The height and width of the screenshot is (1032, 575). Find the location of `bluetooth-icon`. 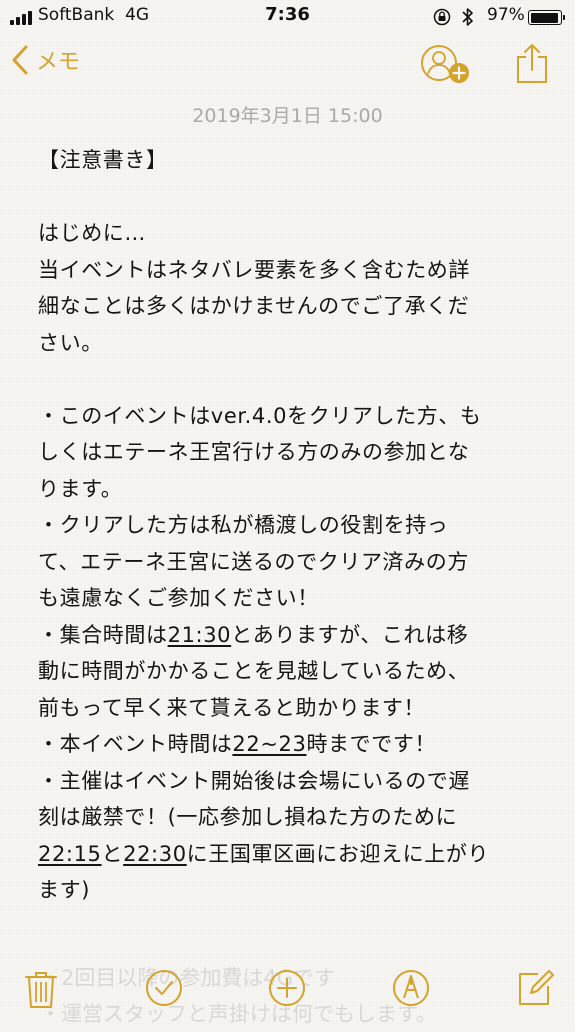

bluetooth-icon is located at coordinates (467, 17).